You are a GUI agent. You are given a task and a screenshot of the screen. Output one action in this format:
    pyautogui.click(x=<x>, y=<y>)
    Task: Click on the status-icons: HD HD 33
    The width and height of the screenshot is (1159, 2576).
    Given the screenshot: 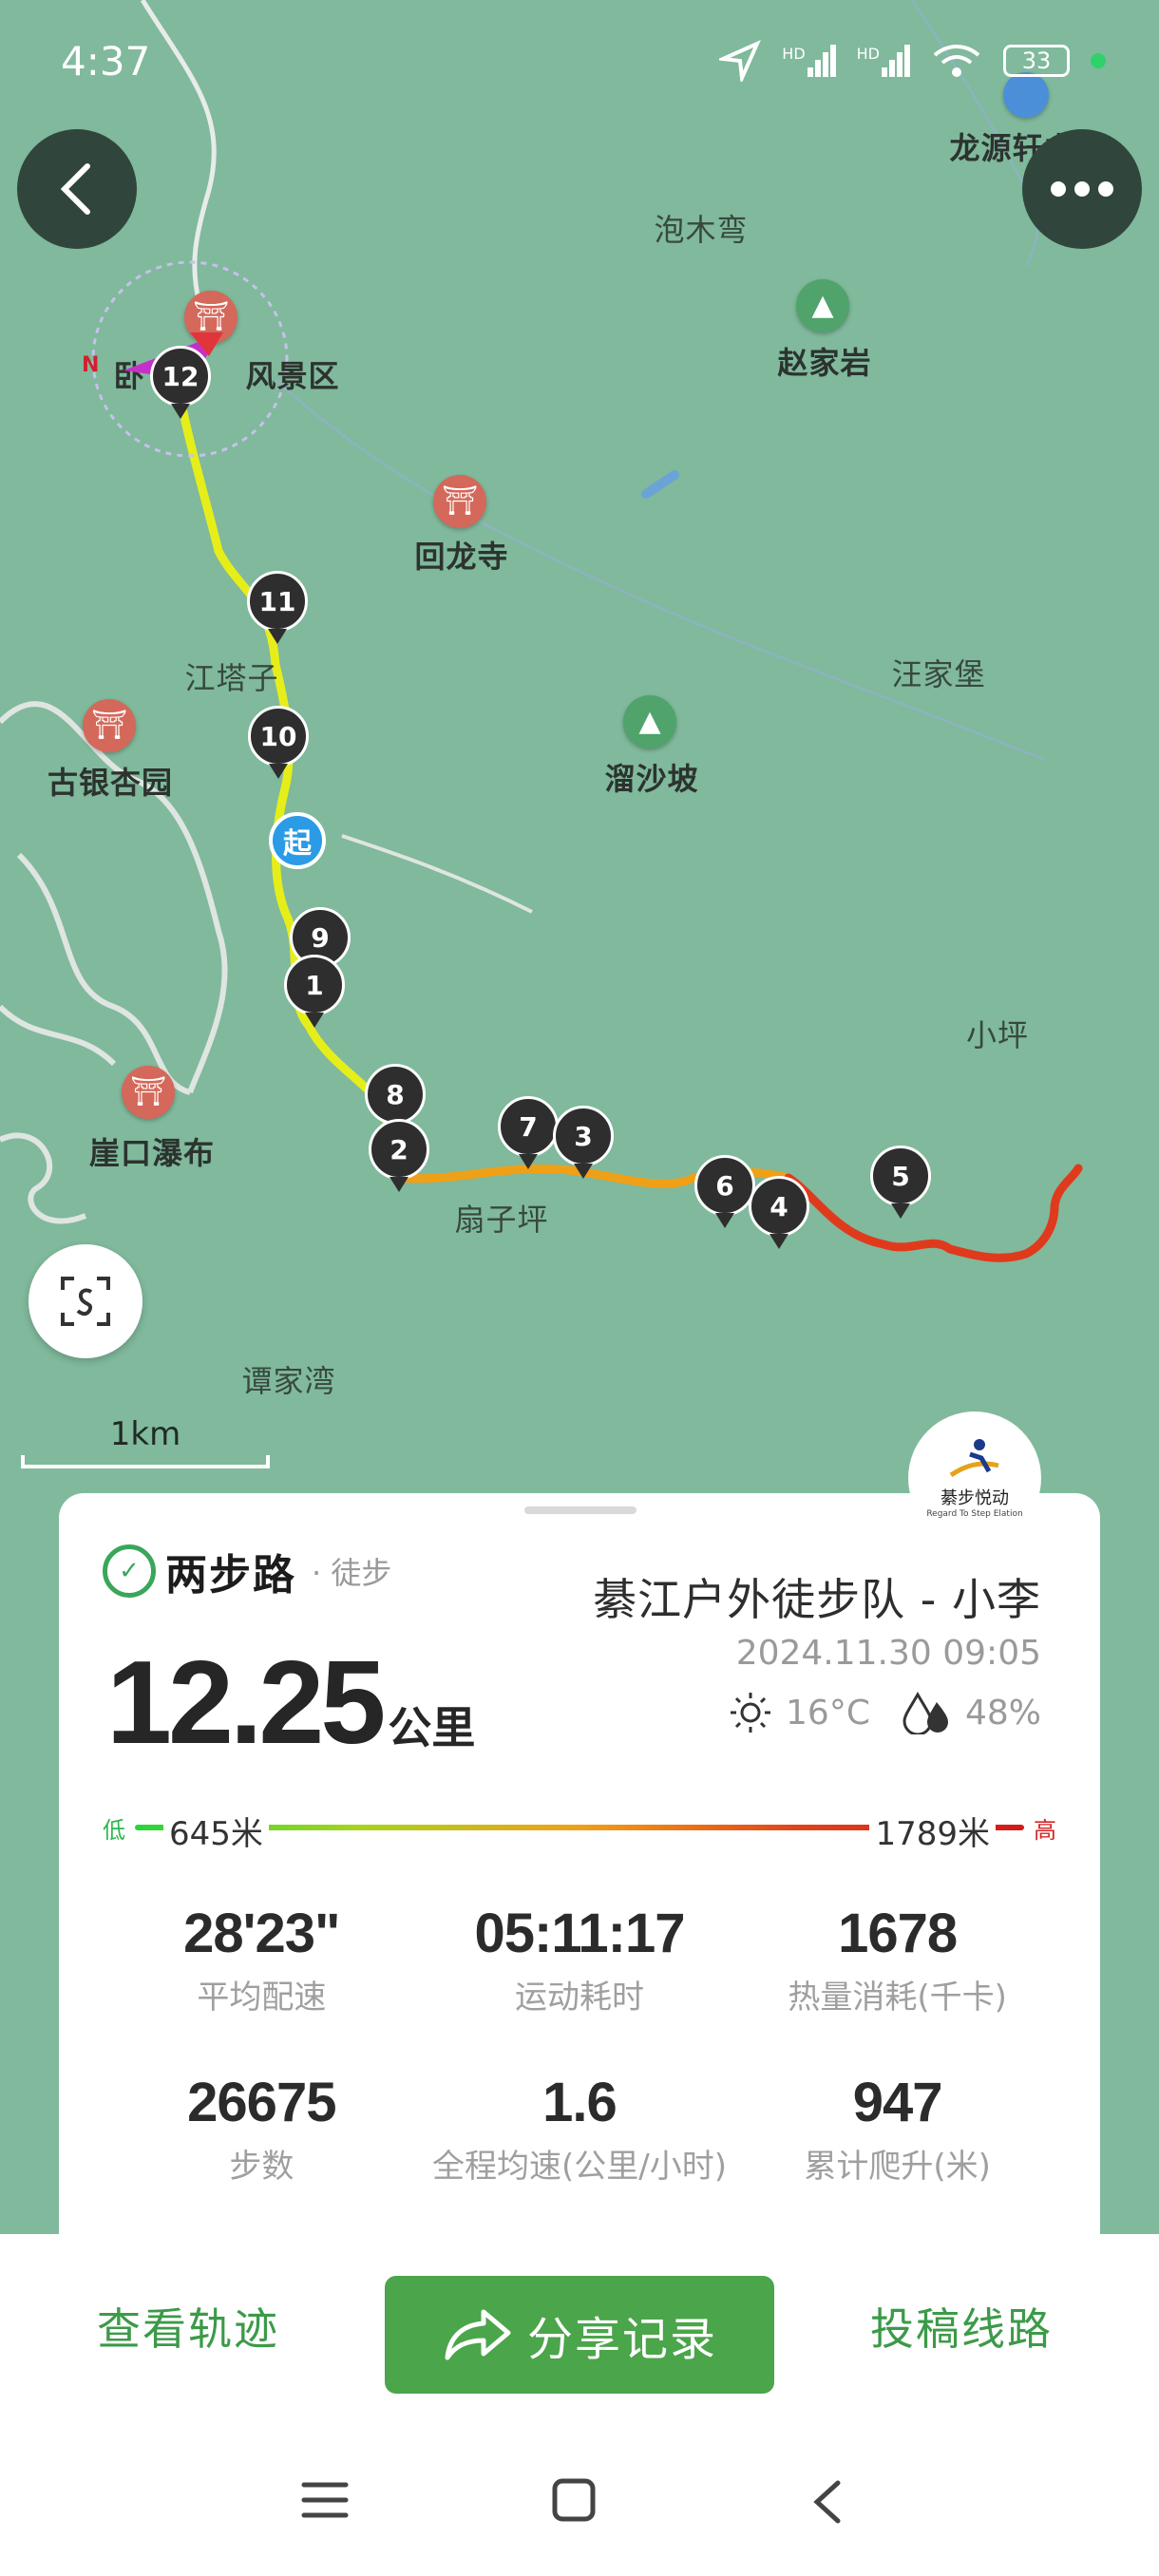 What is the action you would take?
    pyautogui.click(x=912, y=61)
    